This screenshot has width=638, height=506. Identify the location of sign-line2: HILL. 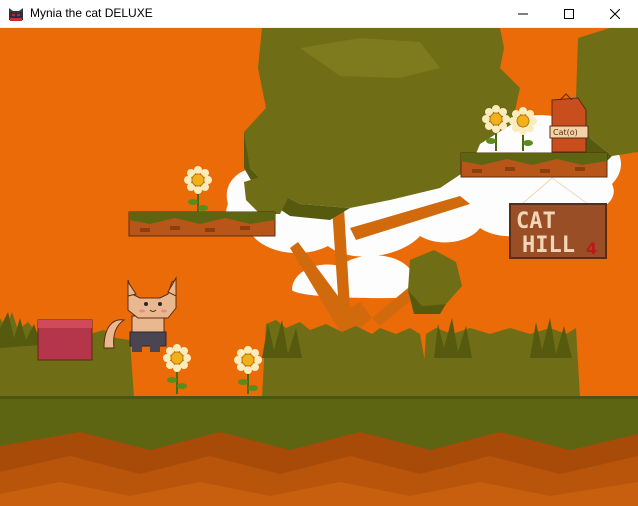
(548, 245).